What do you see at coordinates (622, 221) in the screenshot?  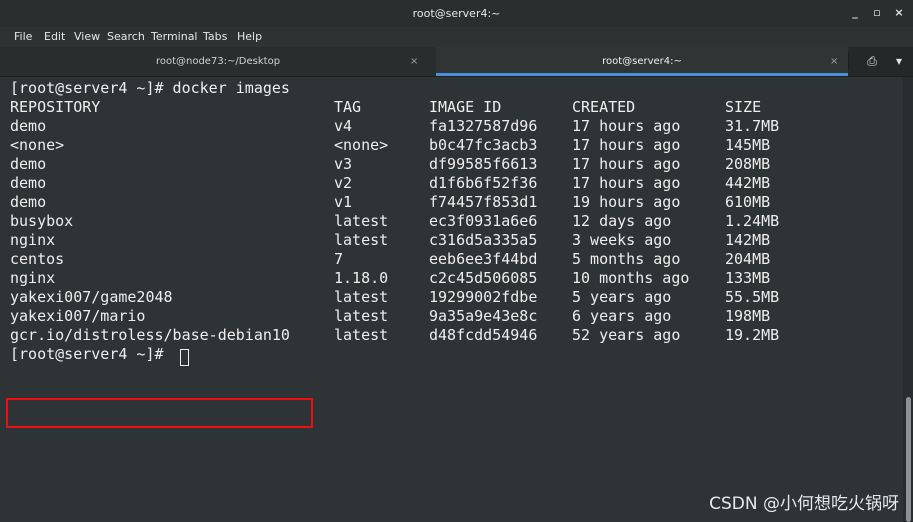 I see `cell-created: 12 days ago` at bounding box center [622, 221].